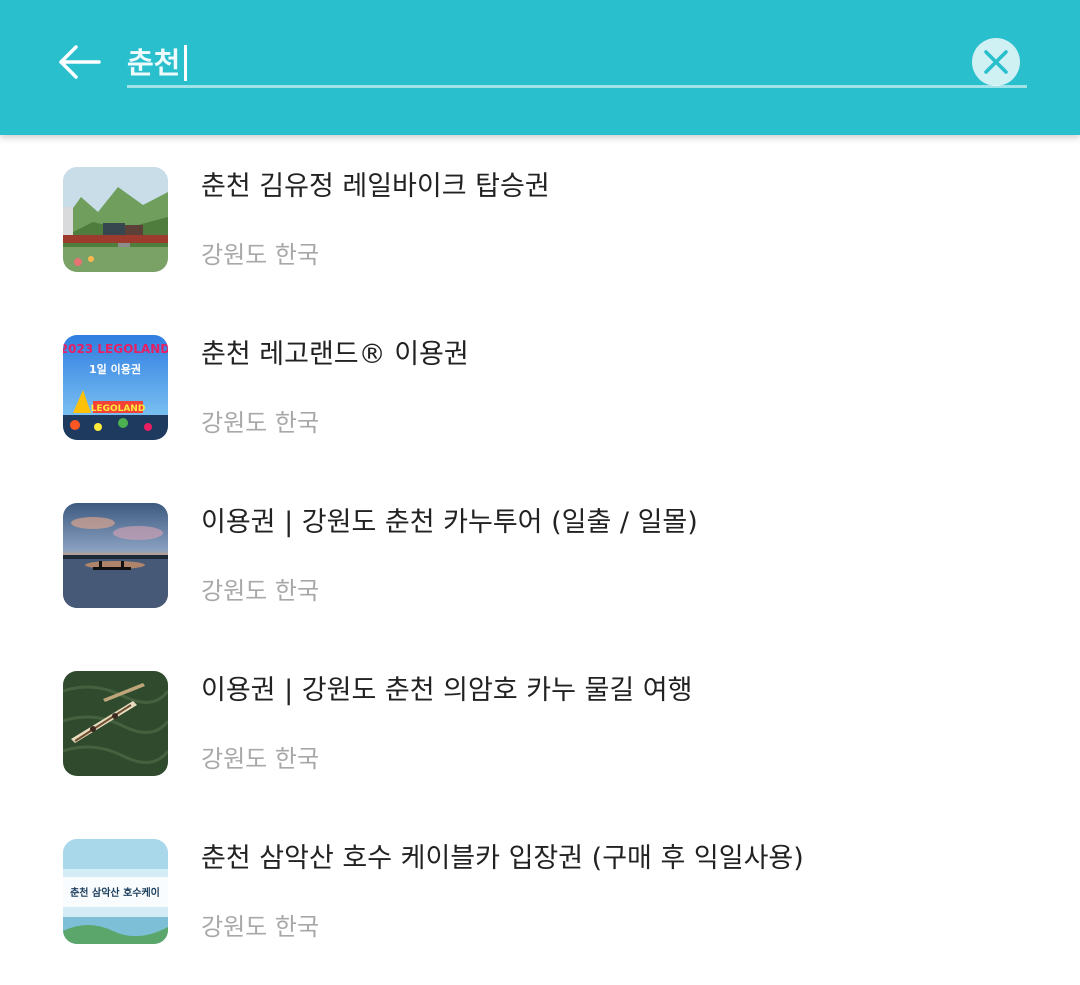  I want to click on text-caret, so click(186, 63).